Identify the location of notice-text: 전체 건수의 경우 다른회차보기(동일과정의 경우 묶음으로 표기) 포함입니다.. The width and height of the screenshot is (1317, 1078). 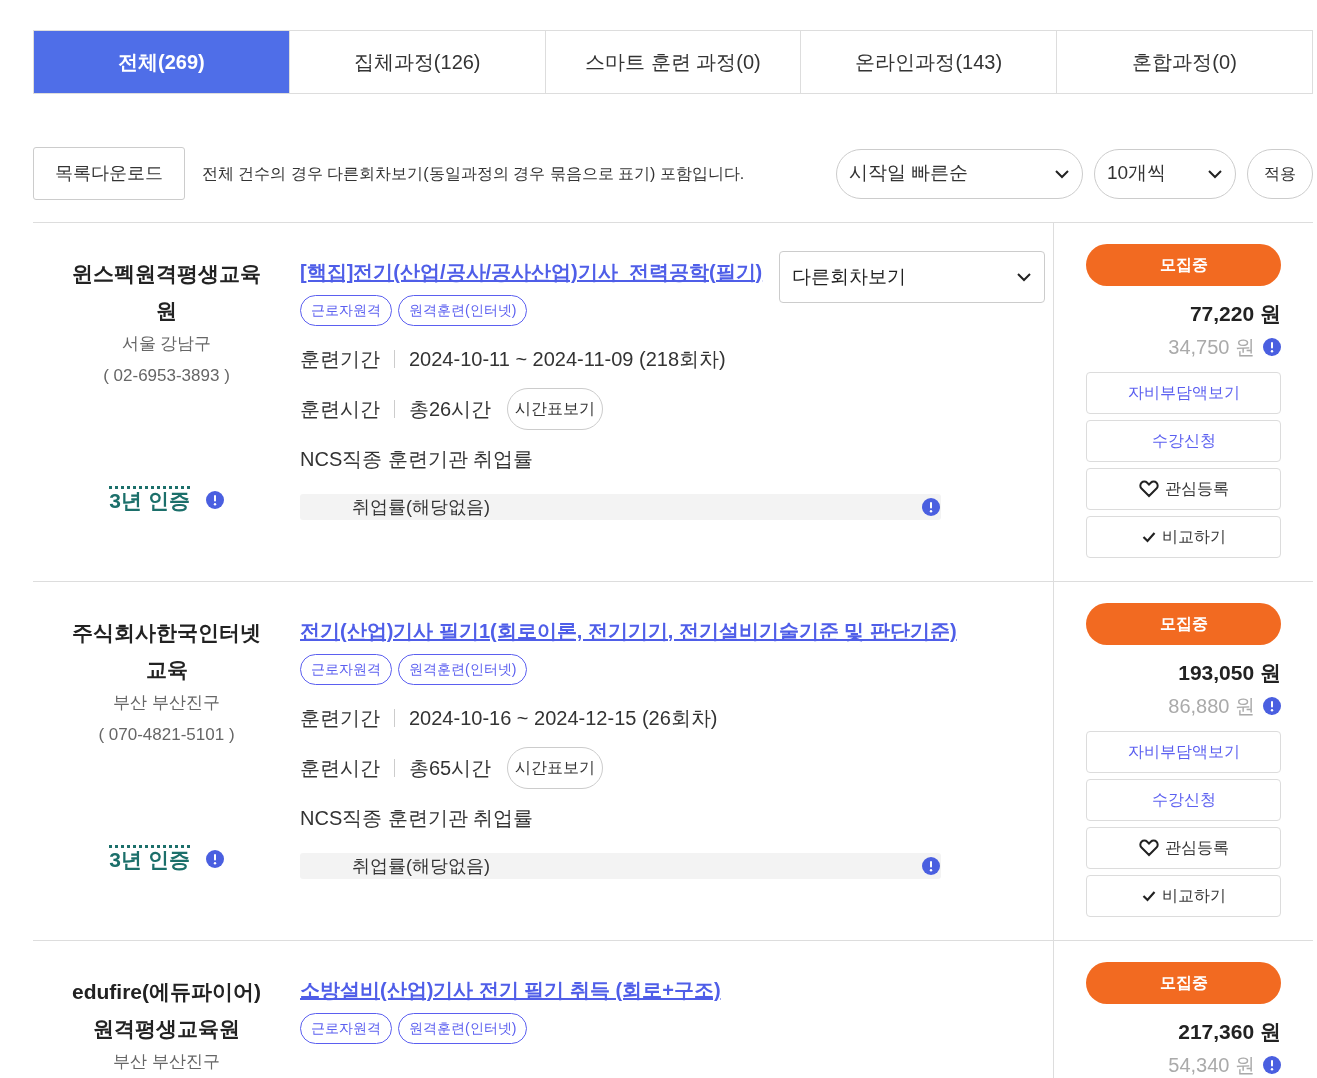
(473, 173).